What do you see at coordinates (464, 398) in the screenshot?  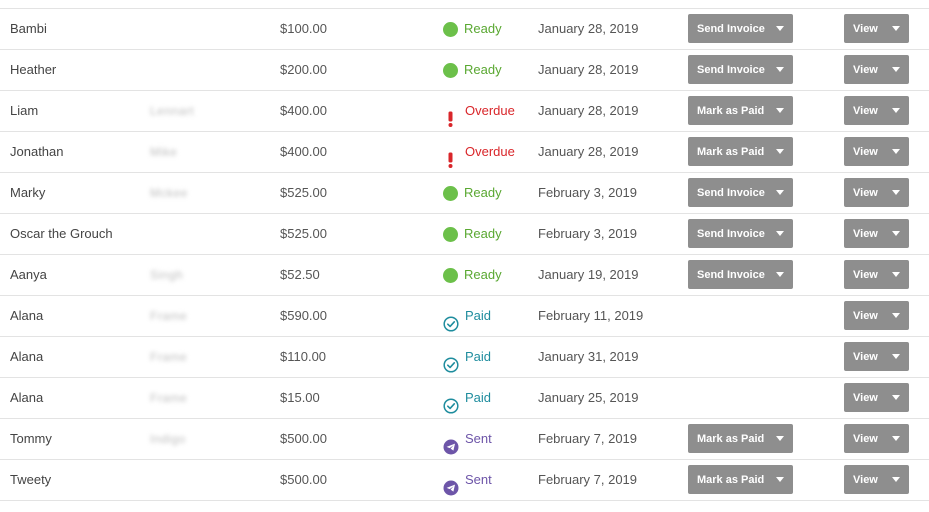 I see `table-row: Alana Frame $15.00 Paid January 25, 2019 View` at bounding box center [464, 398].